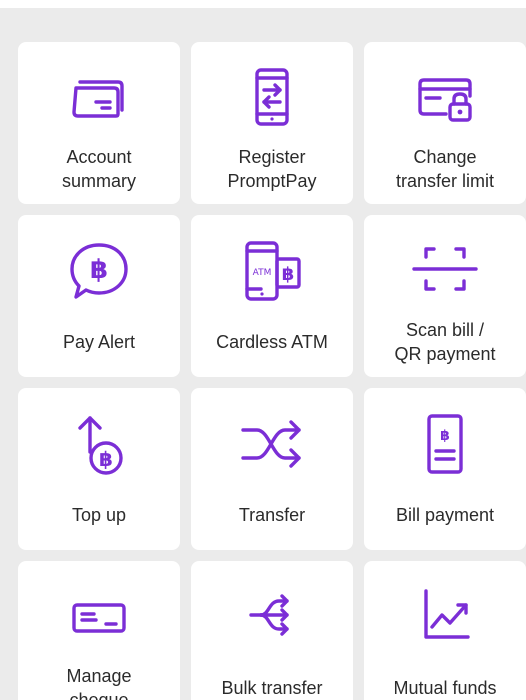 Image resolution: width=526 pixels, height=700 pixels. I want to click on tile-change-transfer-limit: Change transfer limit, so click(445, 123).